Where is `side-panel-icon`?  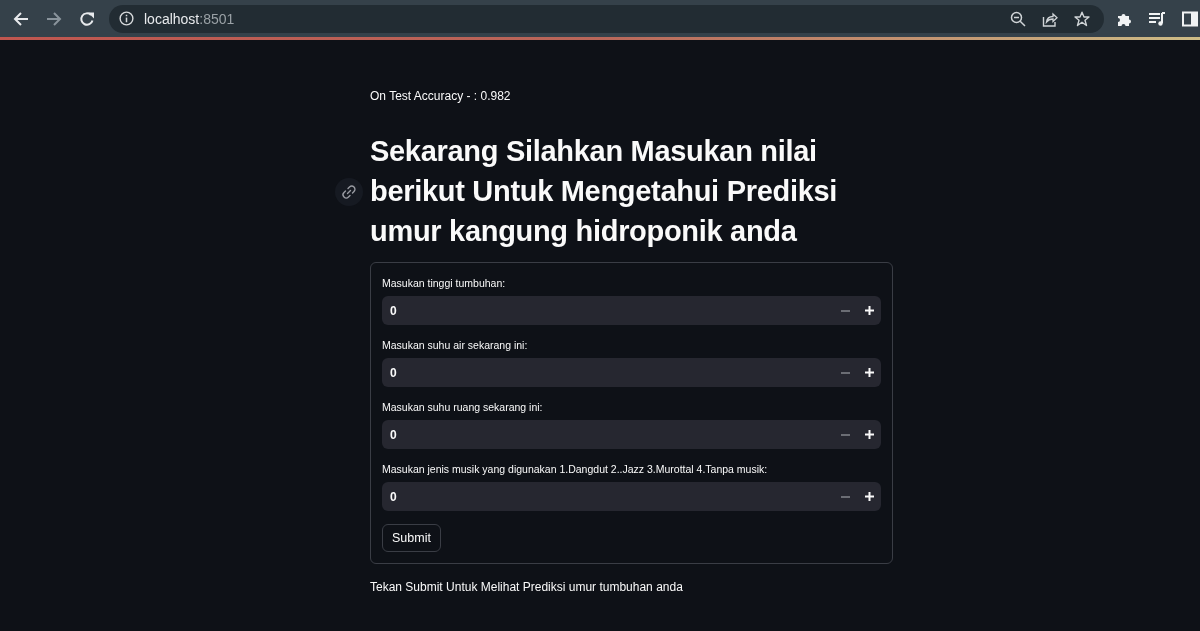 side-panel-icon is located at coordinates (1190, 18).